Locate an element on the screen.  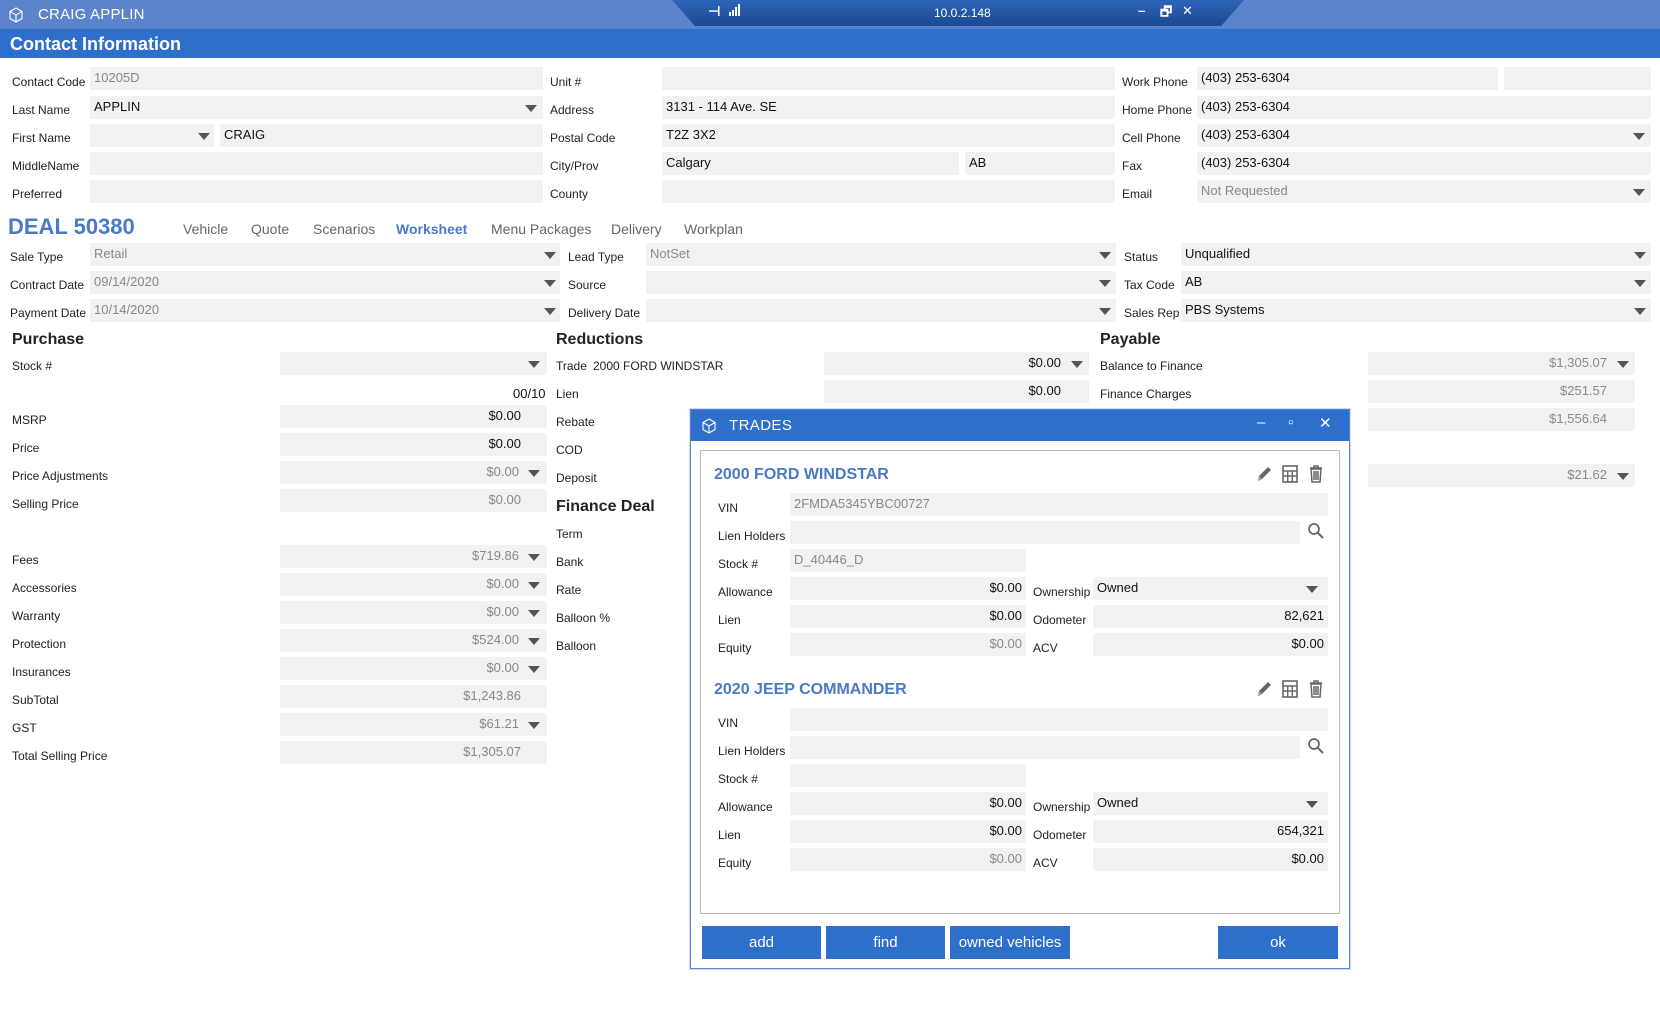
tab-scenarios: Scenarios is located at coordinates (344, 229).